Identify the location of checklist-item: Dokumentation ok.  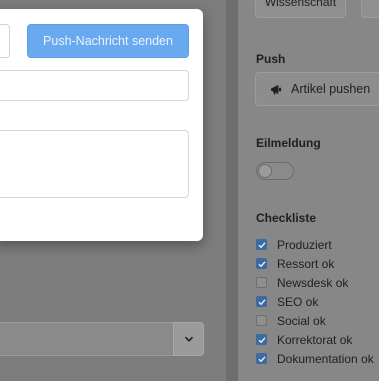
(315, 358).